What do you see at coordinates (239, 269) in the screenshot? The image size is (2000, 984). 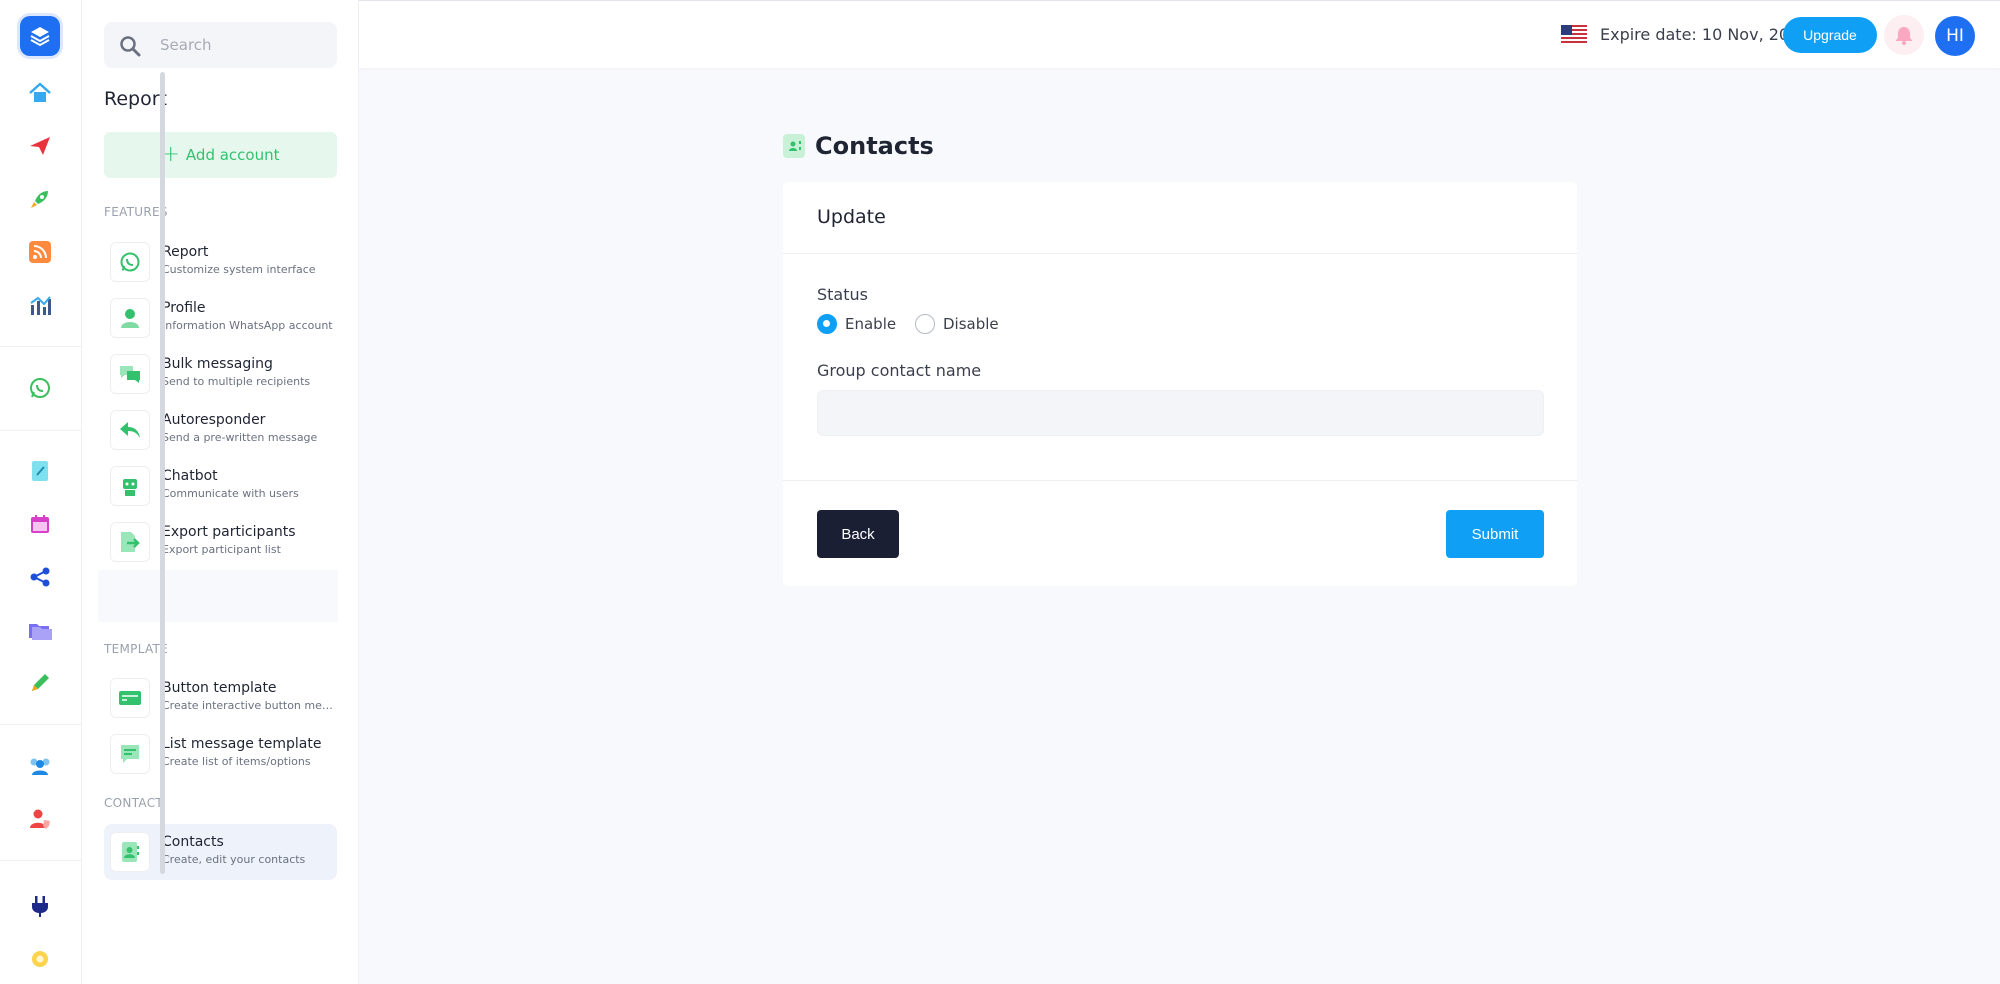 I see `sidebar-item-subtitle: Customize system interface` at bounding box center [239, 269].